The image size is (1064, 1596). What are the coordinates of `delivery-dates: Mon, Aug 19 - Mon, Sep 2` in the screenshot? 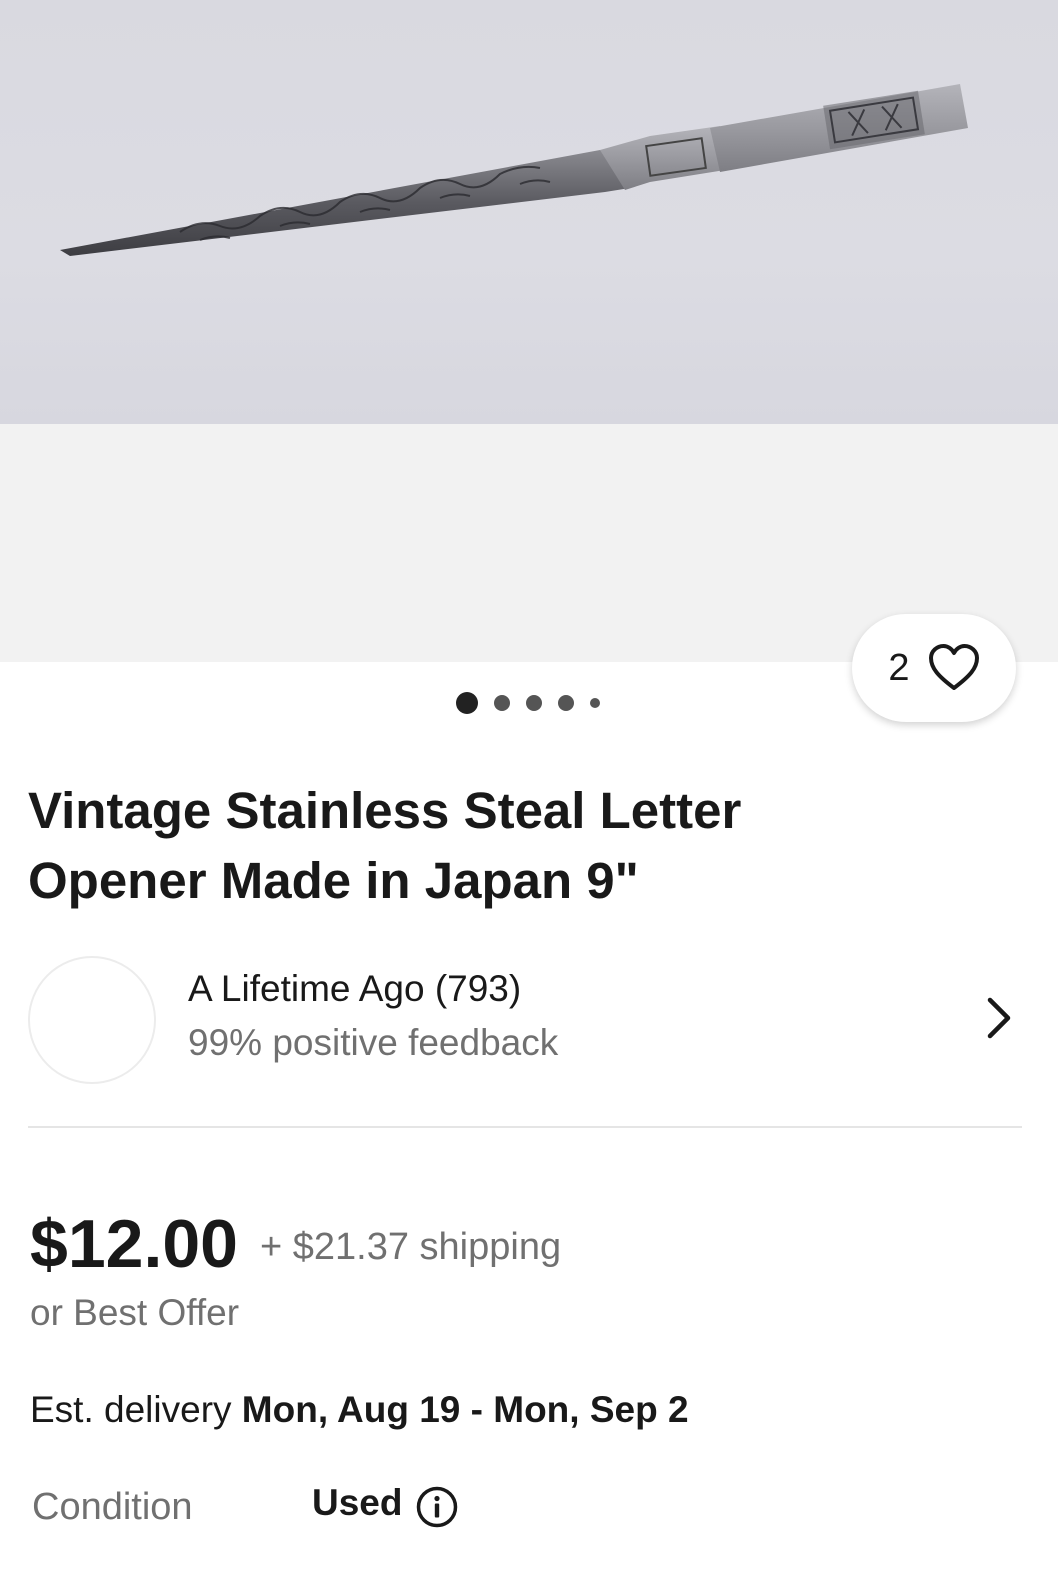 It's located at (465, 1409).